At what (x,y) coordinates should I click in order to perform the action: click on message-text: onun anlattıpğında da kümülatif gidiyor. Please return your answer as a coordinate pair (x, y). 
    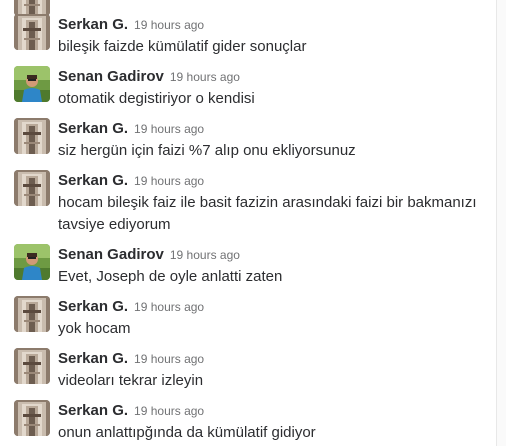
    Looking at the image, I should click on (187, 432).